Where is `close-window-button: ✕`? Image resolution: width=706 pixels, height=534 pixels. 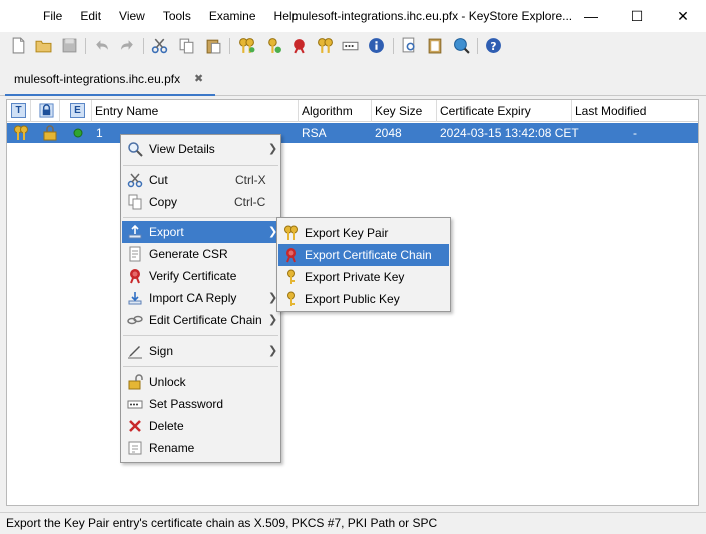
close-window-button: ✕ is located at coordinates (683, 16).